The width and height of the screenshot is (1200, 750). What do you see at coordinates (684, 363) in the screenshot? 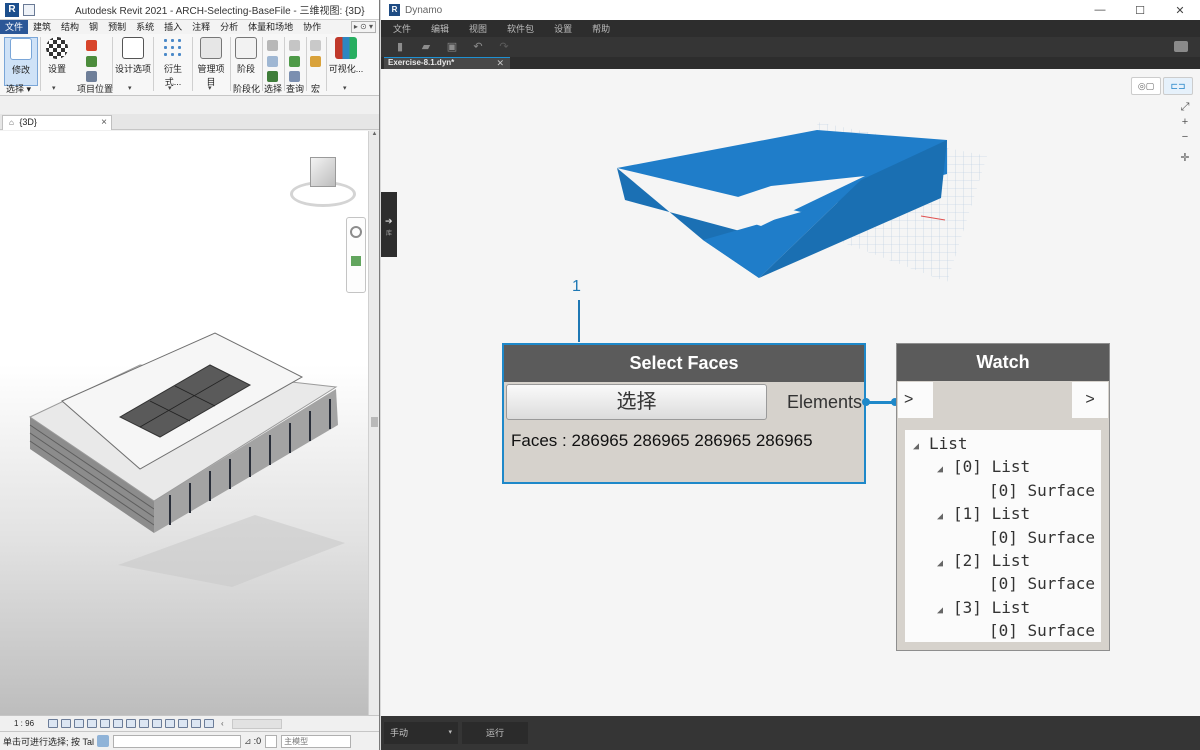
I see `node-title: Select Faces` at bounding box center [684, 363].